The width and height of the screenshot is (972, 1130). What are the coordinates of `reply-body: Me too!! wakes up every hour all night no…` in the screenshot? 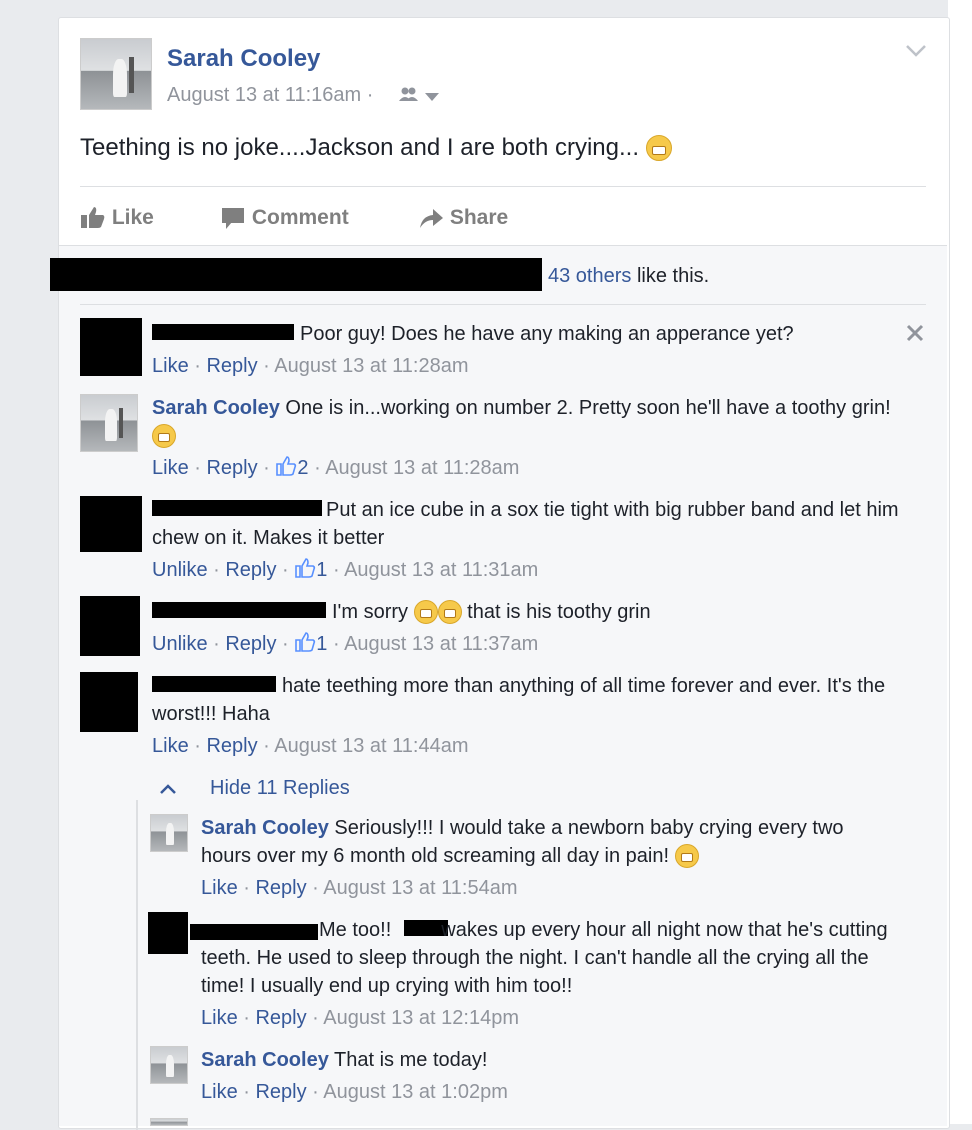 It's located at (551, 958).